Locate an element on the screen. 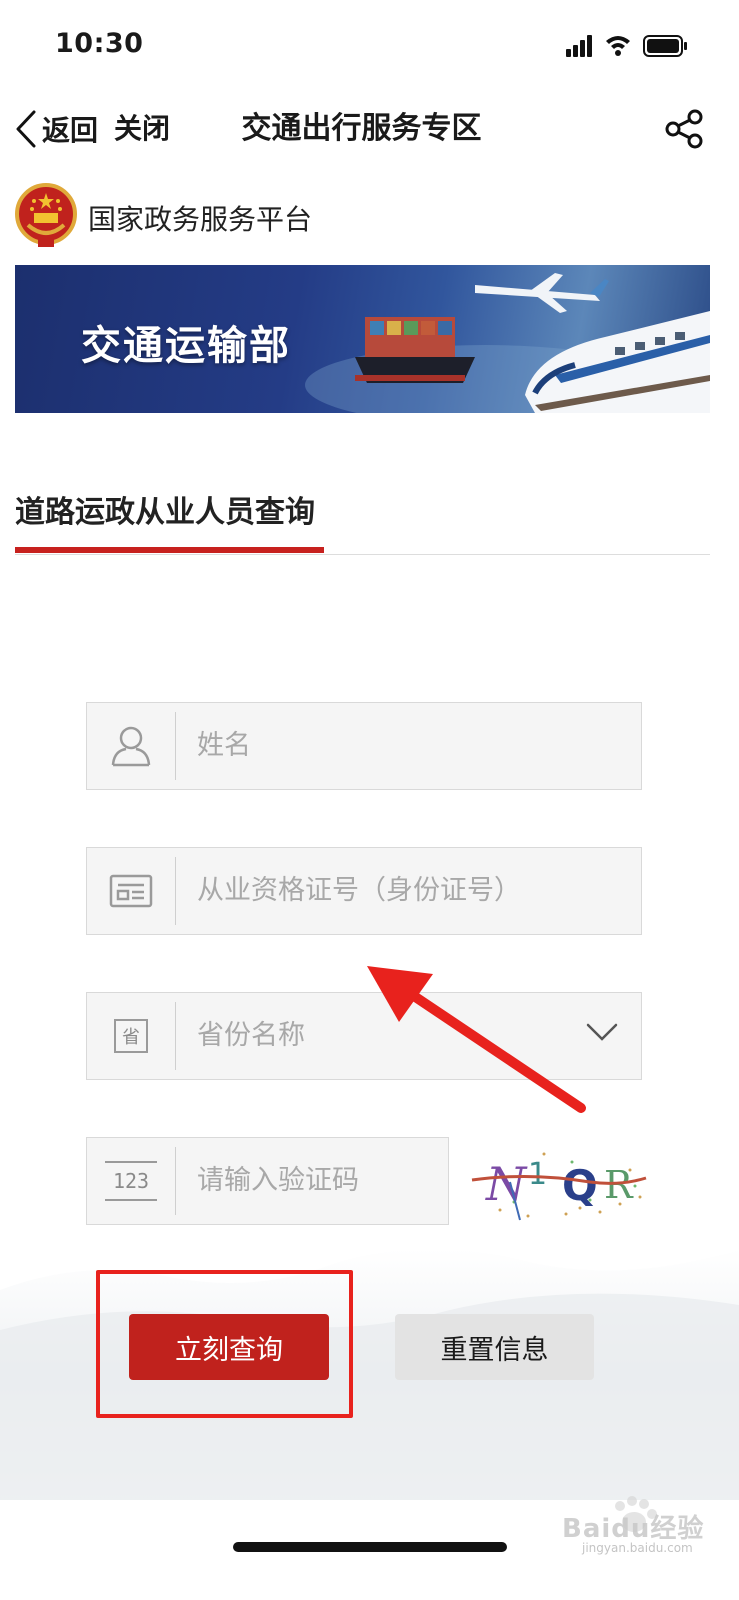 Image resolution: width=739 pixels, height=1600 pixels. watermark-url: jingyan.baidu.com is located at coordinates (637, 1548).